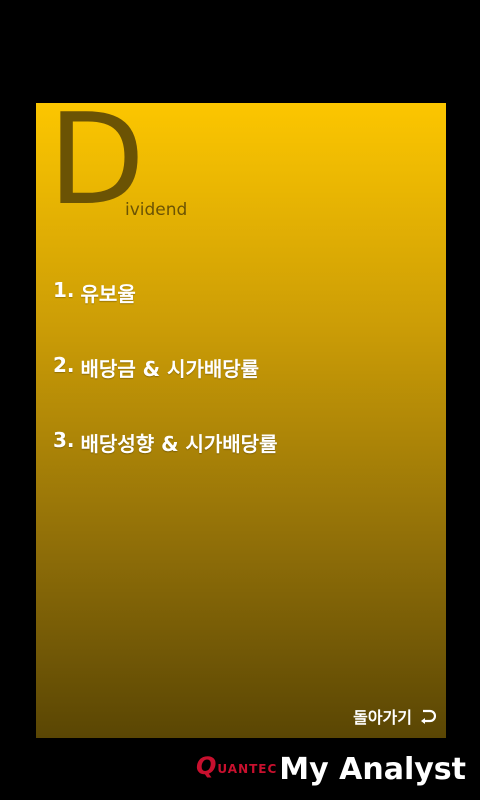 The width and height of the screenshot is (480, 800). Describe the element at coordinates (179, 444) in the screenshot. I see `menu-item-label: 배당성향 & 시가배당률` at that location.